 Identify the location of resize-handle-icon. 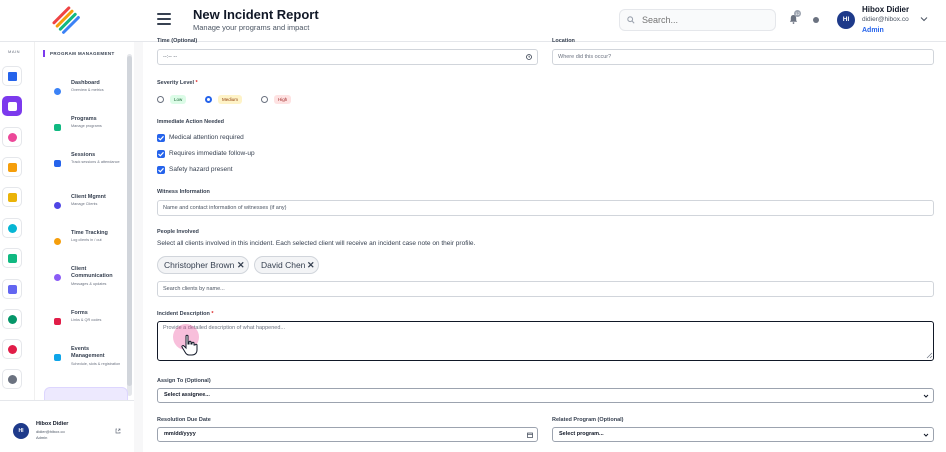
(929, 355).